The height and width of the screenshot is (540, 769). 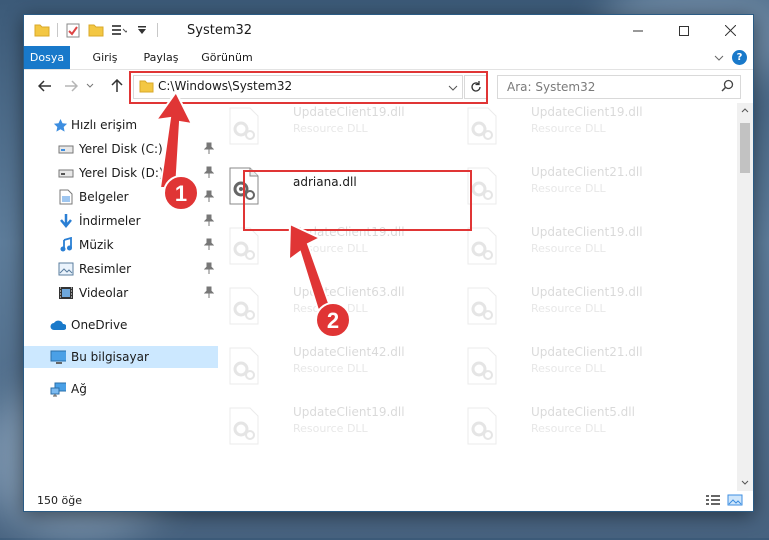 I want to click on sidebar-item-downloads: İndirmeler, so click(x=121, y=221).